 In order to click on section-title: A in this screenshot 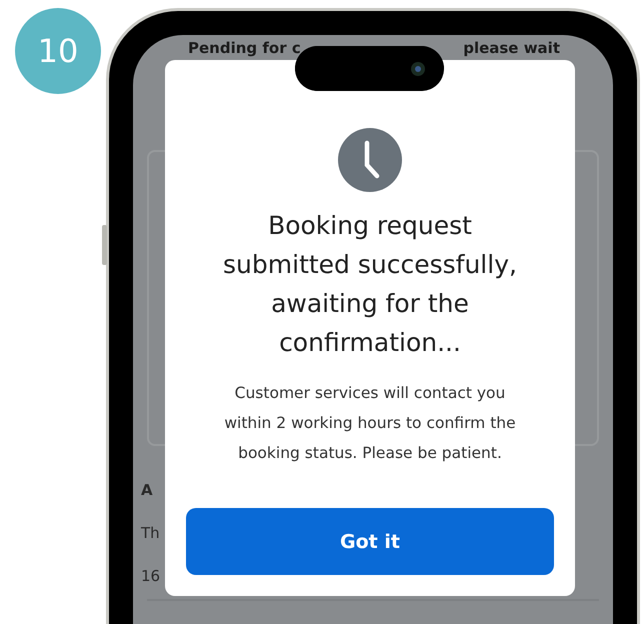, I will do `click(147, 490)`.